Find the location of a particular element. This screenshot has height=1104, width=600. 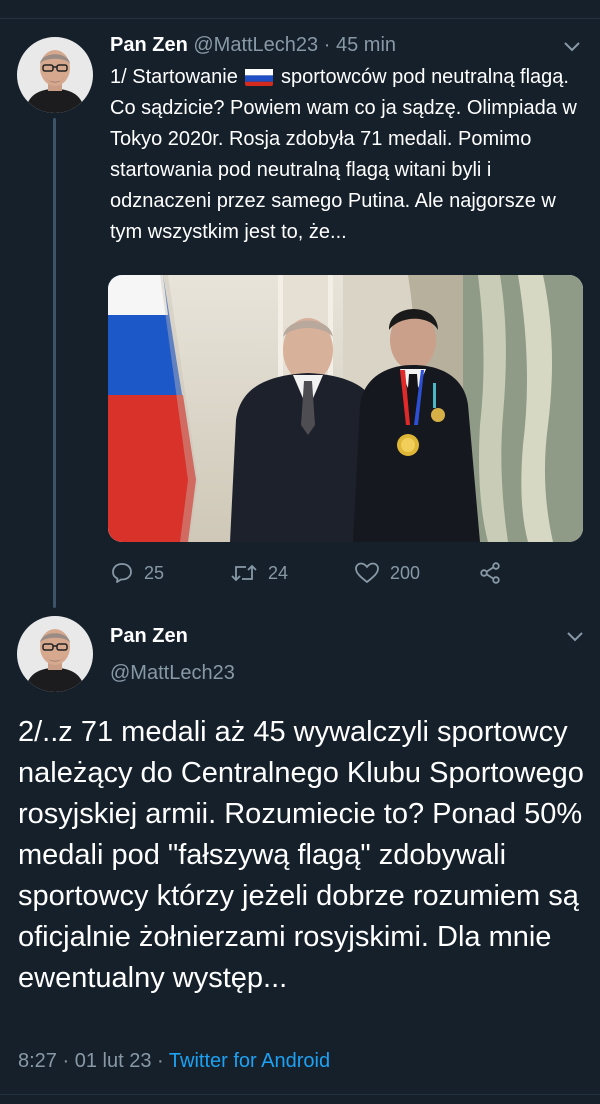

tweet2-metadata: 8:27 · 01 lut 23 · Twitter for Android is located at coordinates (174, 1061).